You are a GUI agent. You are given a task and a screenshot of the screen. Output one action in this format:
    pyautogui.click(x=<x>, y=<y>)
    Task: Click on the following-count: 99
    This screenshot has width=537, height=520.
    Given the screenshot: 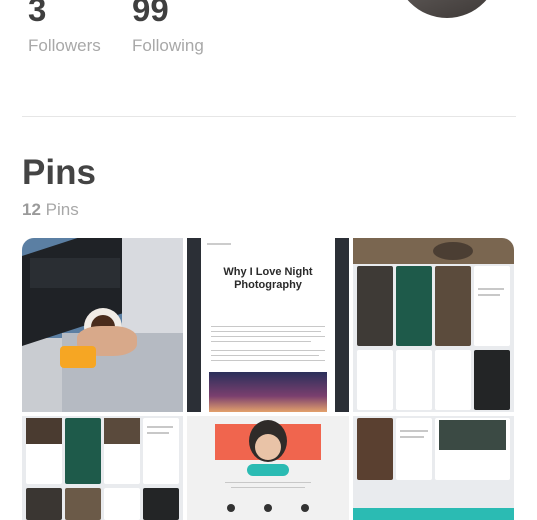 What is the action you would take?
    pyautogui.click(x=150, y=13)
    